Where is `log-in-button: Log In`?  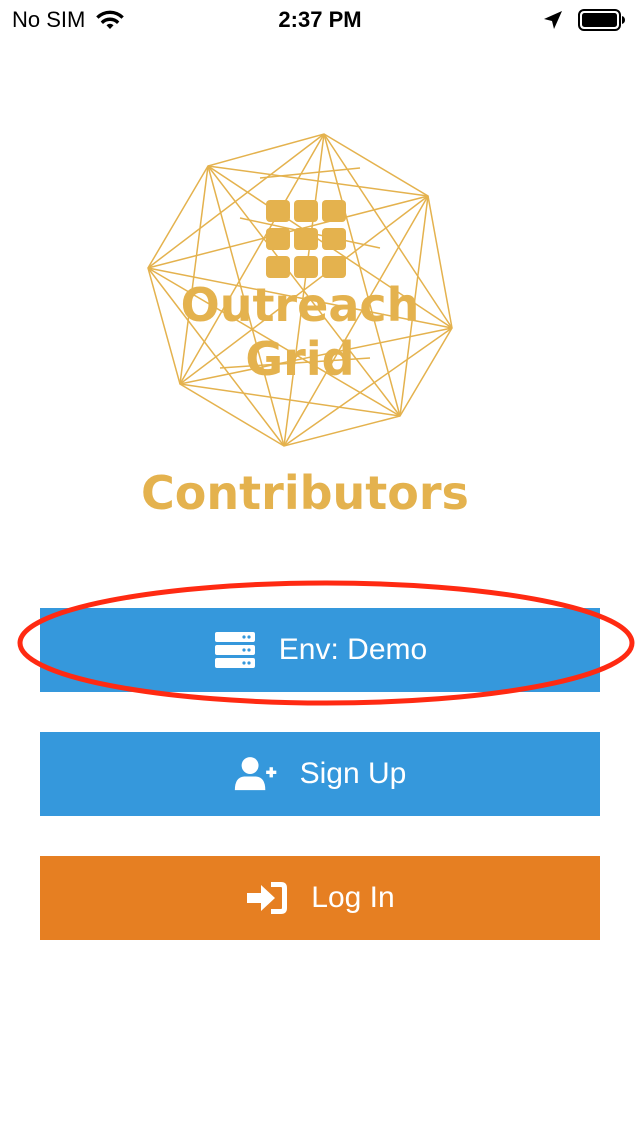 log-in-button: Log In is located at coordinates (320, 898).